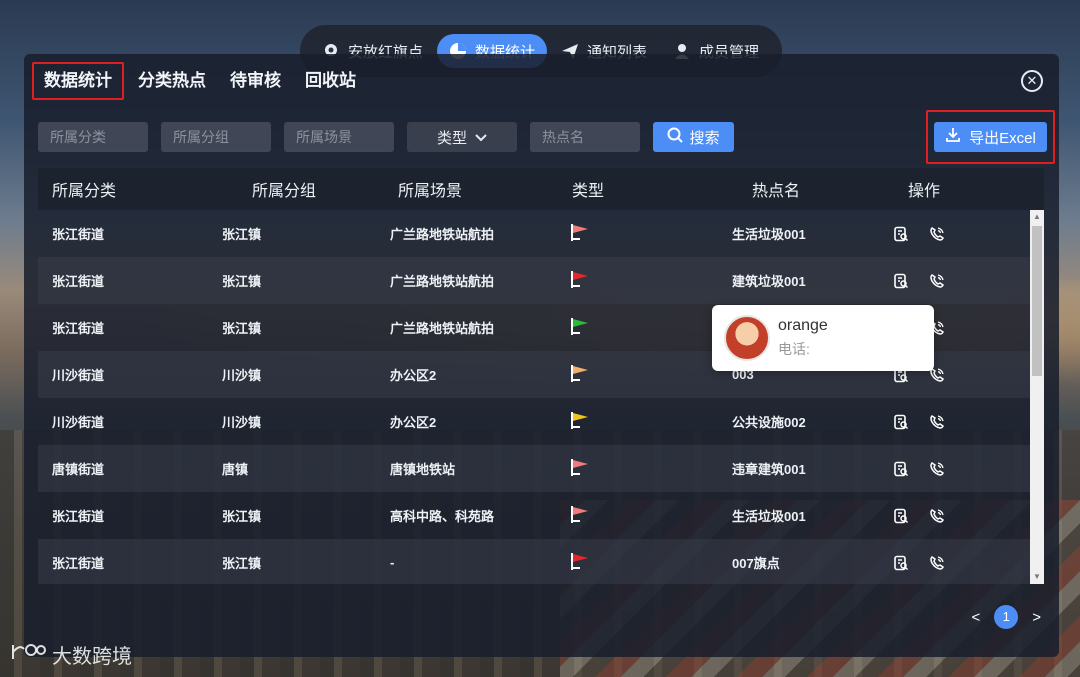 This screenshot has height=677, width=1080. What do you see at coordinates (704, 138) in the screenshot?
I see `search-button-label: 搜索` at bounding box center [704, 138].